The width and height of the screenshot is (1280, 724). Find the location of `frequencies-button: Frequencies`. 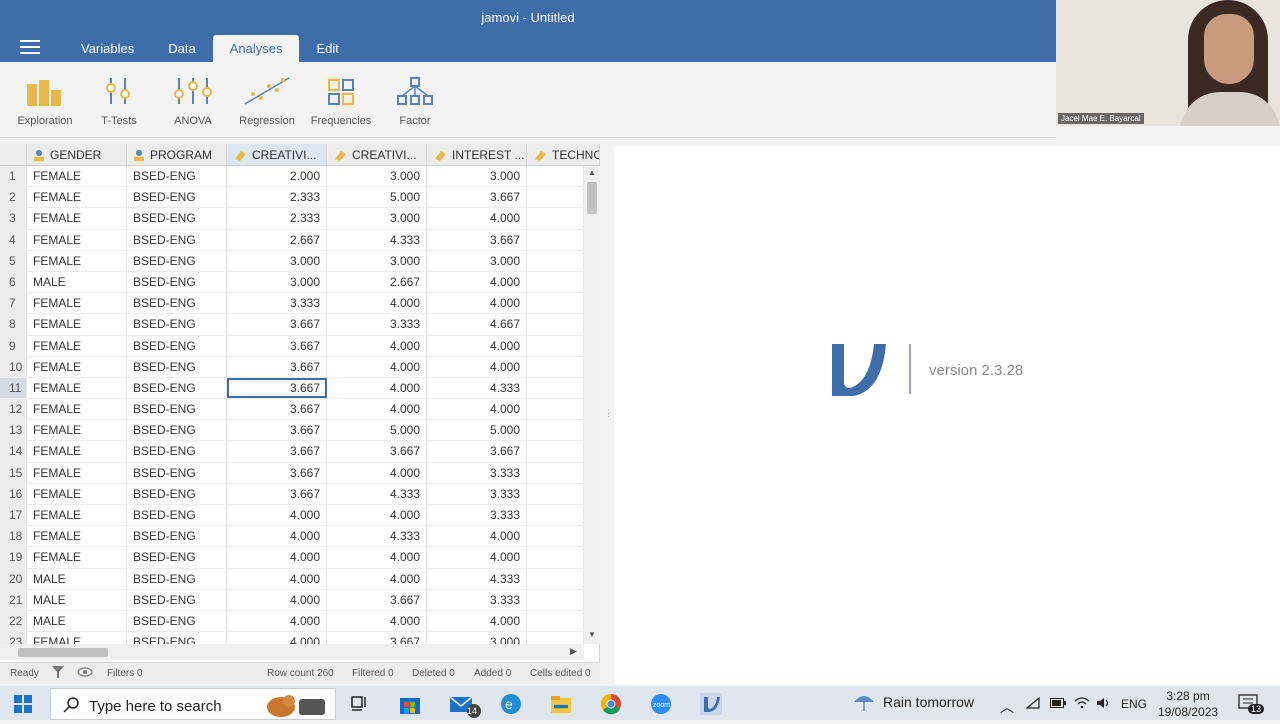

frequencies-button: Frequencies is located at coordinates (341, 99).